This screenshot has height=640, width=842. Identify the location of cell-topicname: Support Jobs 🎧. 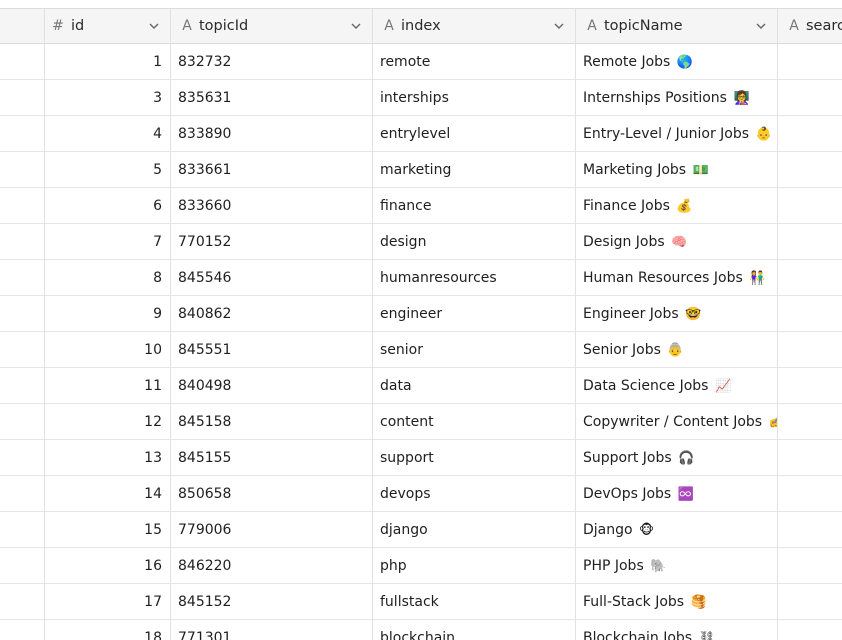
(677, 458).